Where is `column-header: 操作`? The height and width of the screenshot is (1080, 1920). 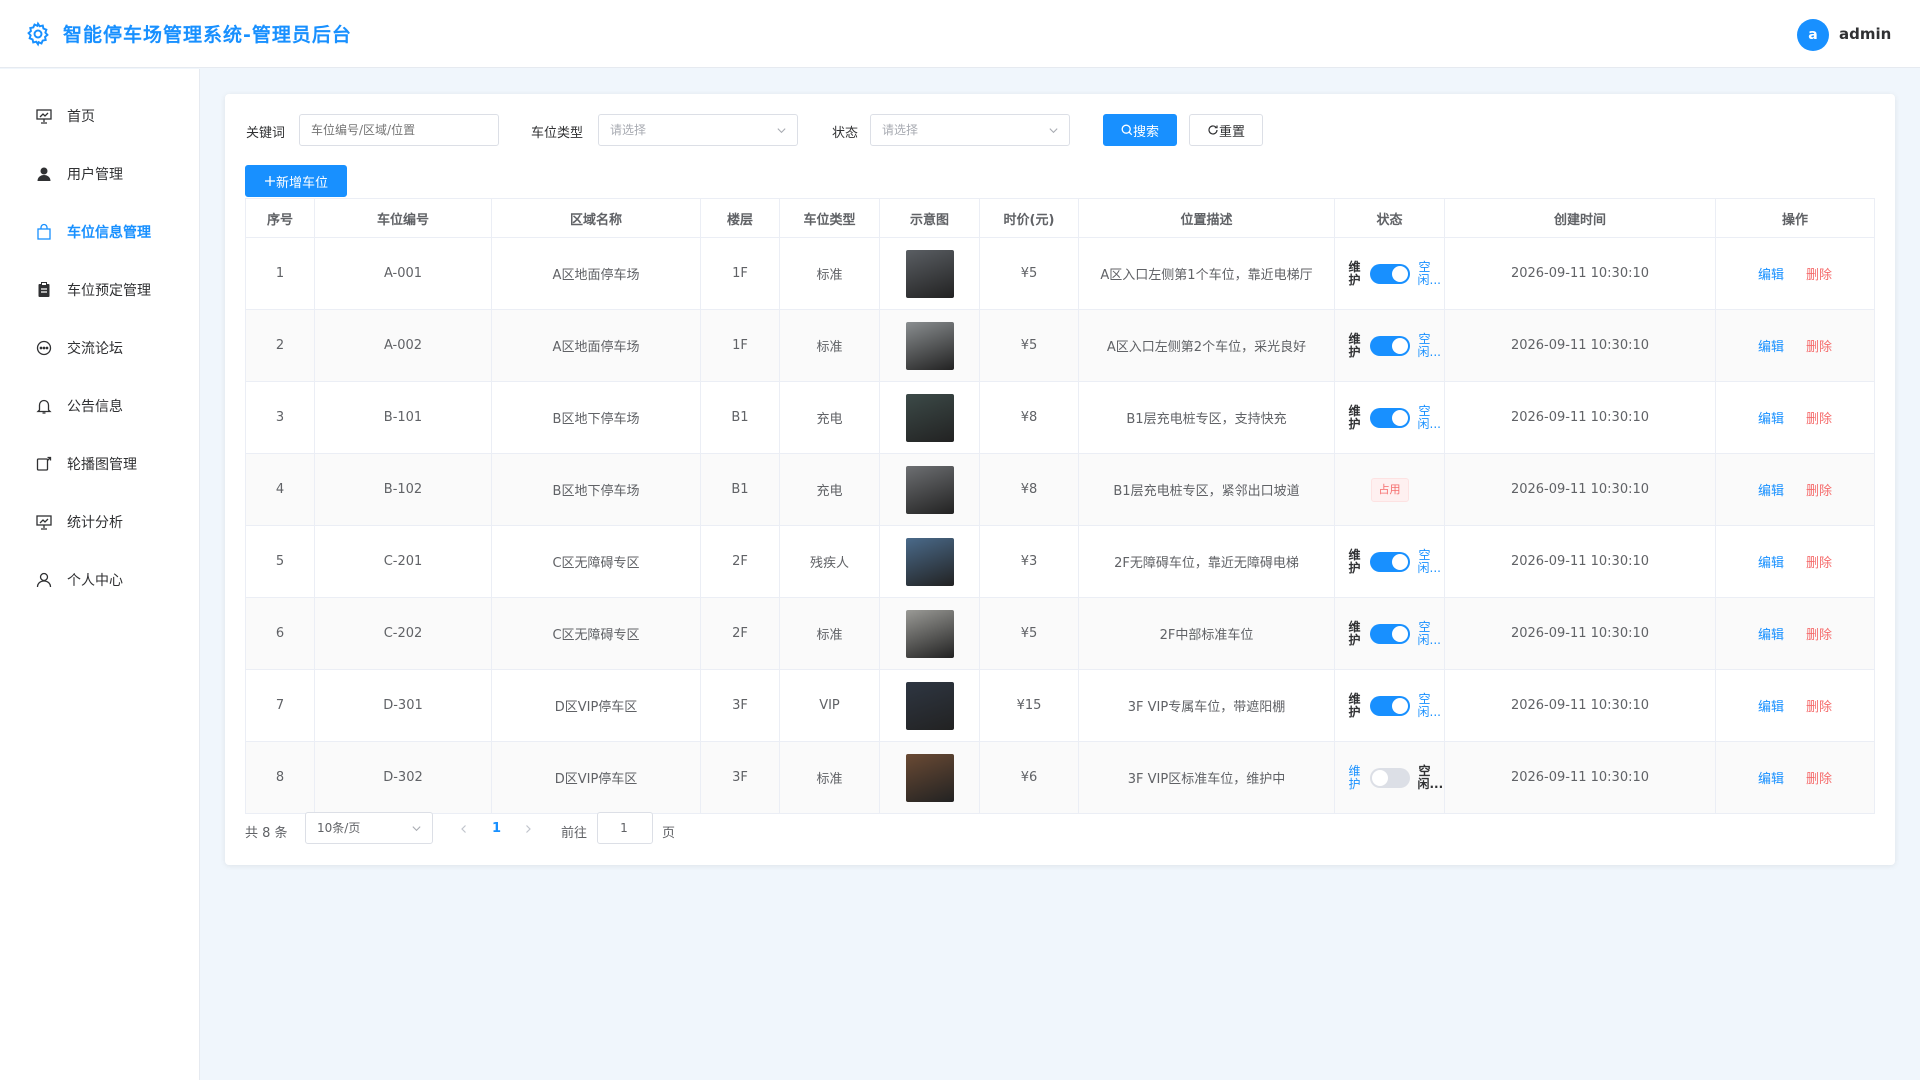
column-header: 操作 is located at coordinates (1795, 218).